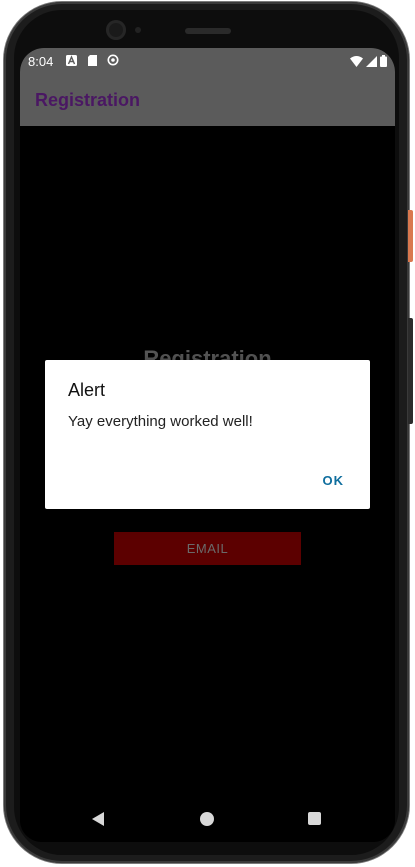 This screenshot has width=415, height=867. I want to click on front-camera-icon, so click(116, 30).